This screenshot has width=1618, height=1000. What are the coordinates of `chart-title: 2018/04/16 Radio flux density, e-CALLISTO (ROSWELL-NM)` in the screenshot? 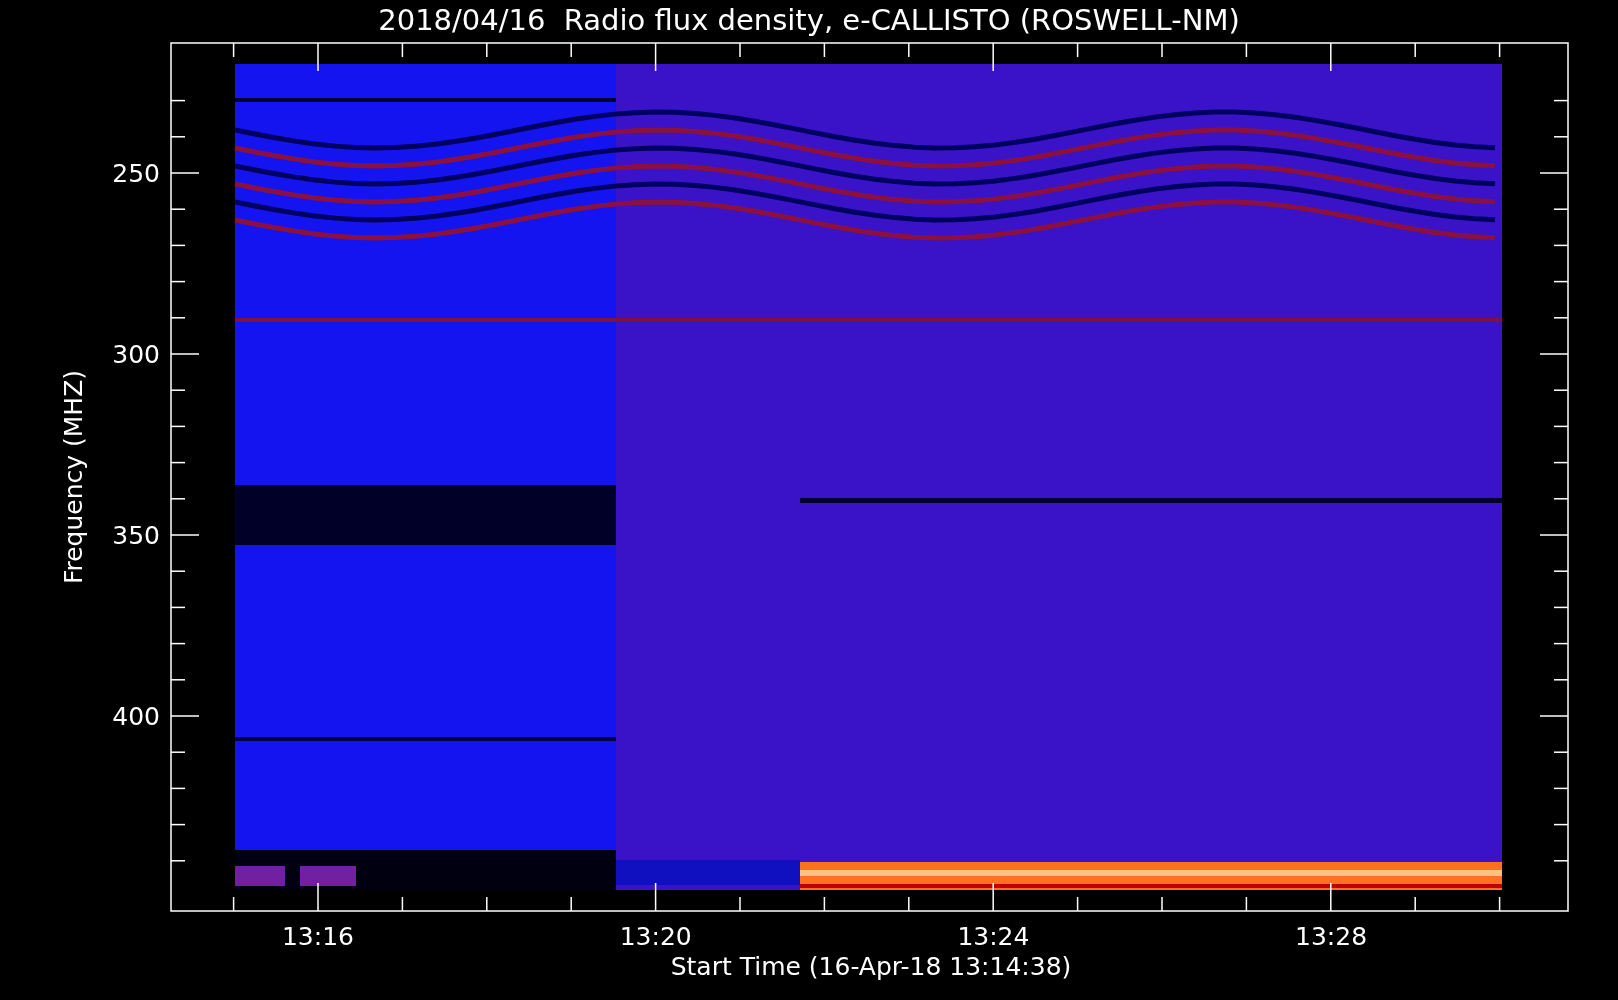 It's located at (809, 20).